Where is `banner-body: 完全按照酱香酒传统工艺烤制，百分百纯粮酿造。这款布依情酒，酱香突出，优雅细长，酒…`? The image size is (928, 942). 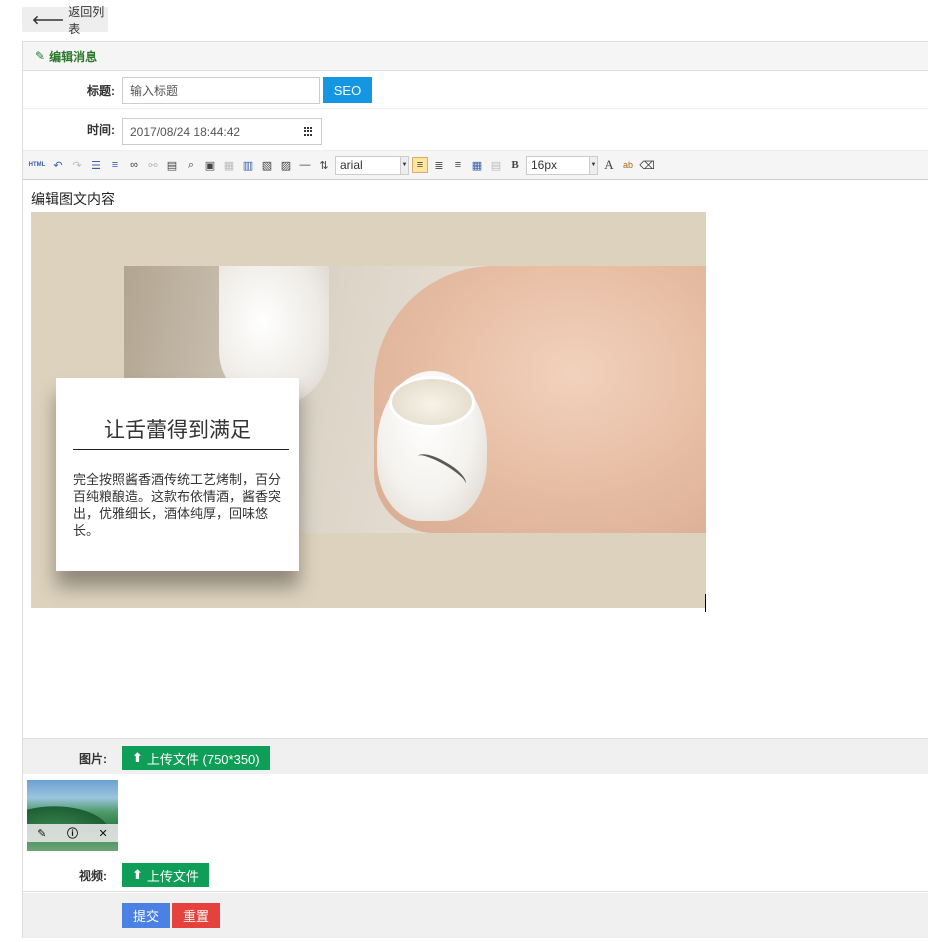 banner-body: 完全按照酱香酒传统工艺烤制，百分百纯粮酿造。这款布依情酒，酱香突出，优雅细长，酒… is located at coordinates (177, 506).